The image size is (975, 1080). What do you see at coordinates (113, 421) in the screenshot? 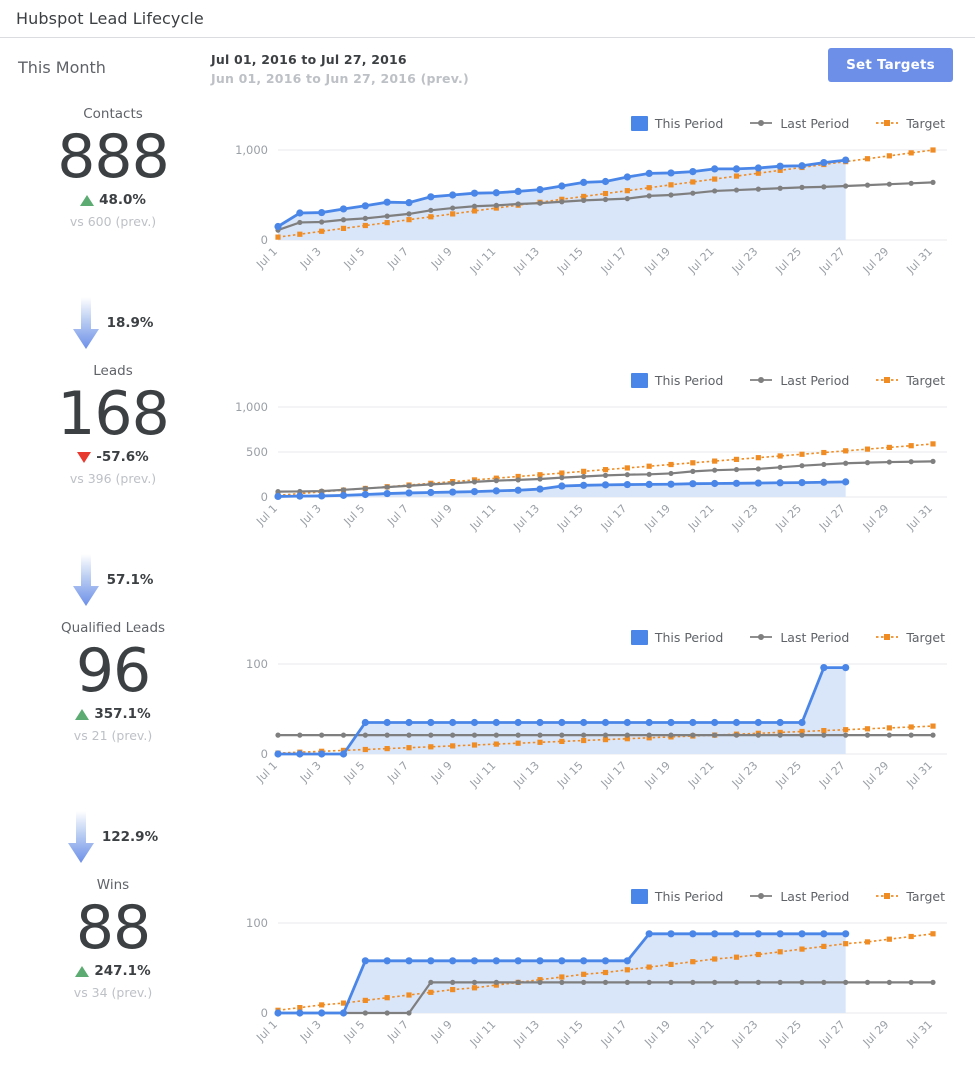
I see `kpi-card-1: Leads 168 -57.6% vs 396 (prev.)` at bounding box center [113, 421].